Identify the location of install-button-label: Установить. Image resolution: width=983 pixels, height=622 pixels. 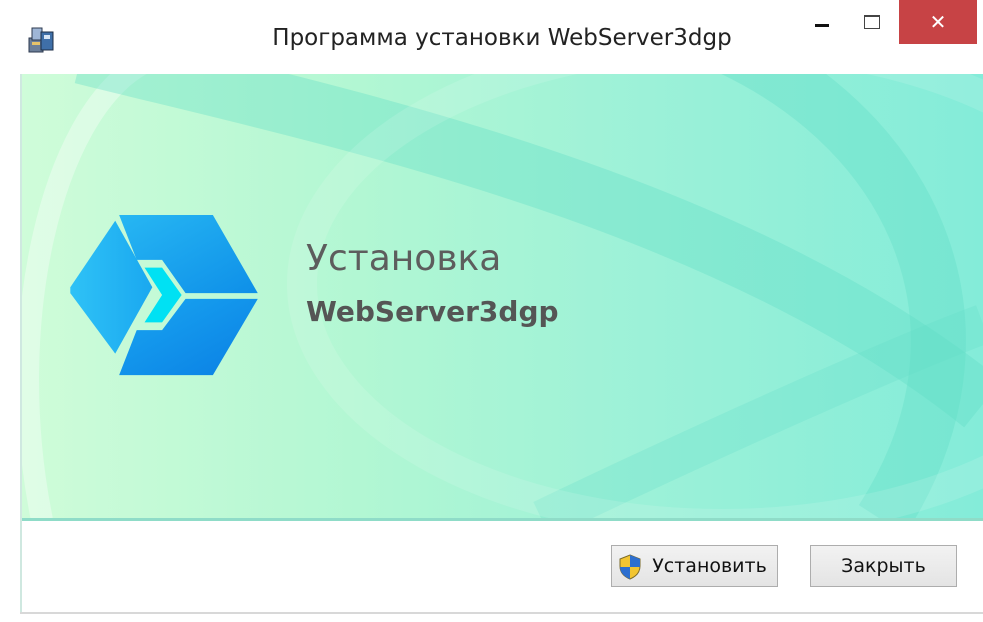
(709, 566).